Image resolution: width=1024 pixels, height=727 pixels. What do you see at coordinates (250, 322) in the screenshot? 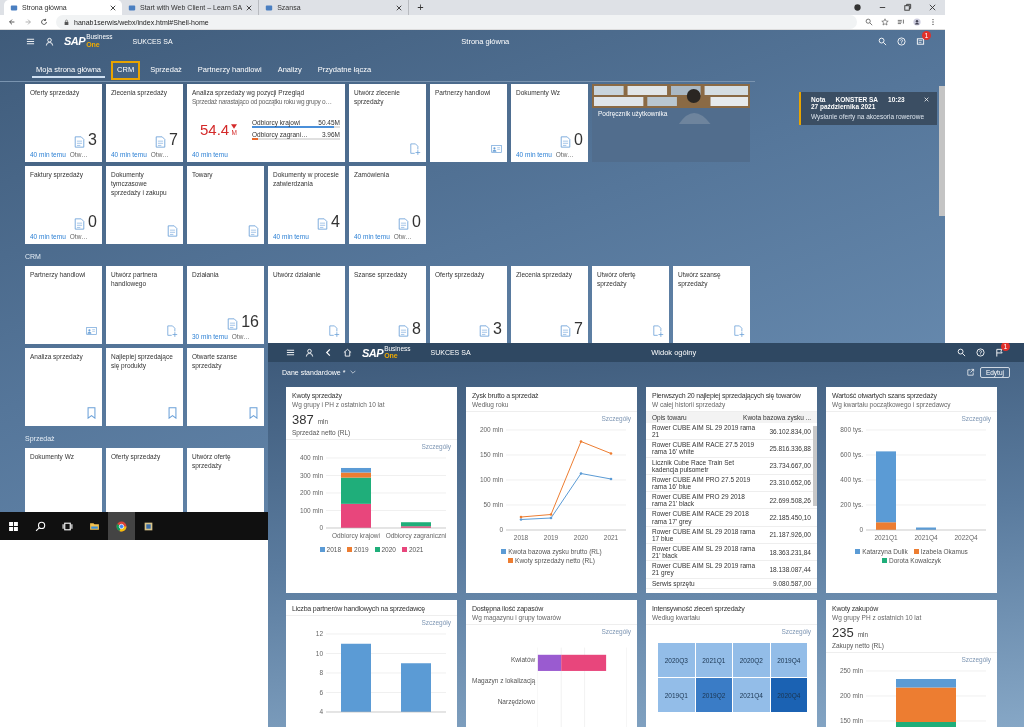
I see `tile-count: 16` at bounding box center [250, 322].